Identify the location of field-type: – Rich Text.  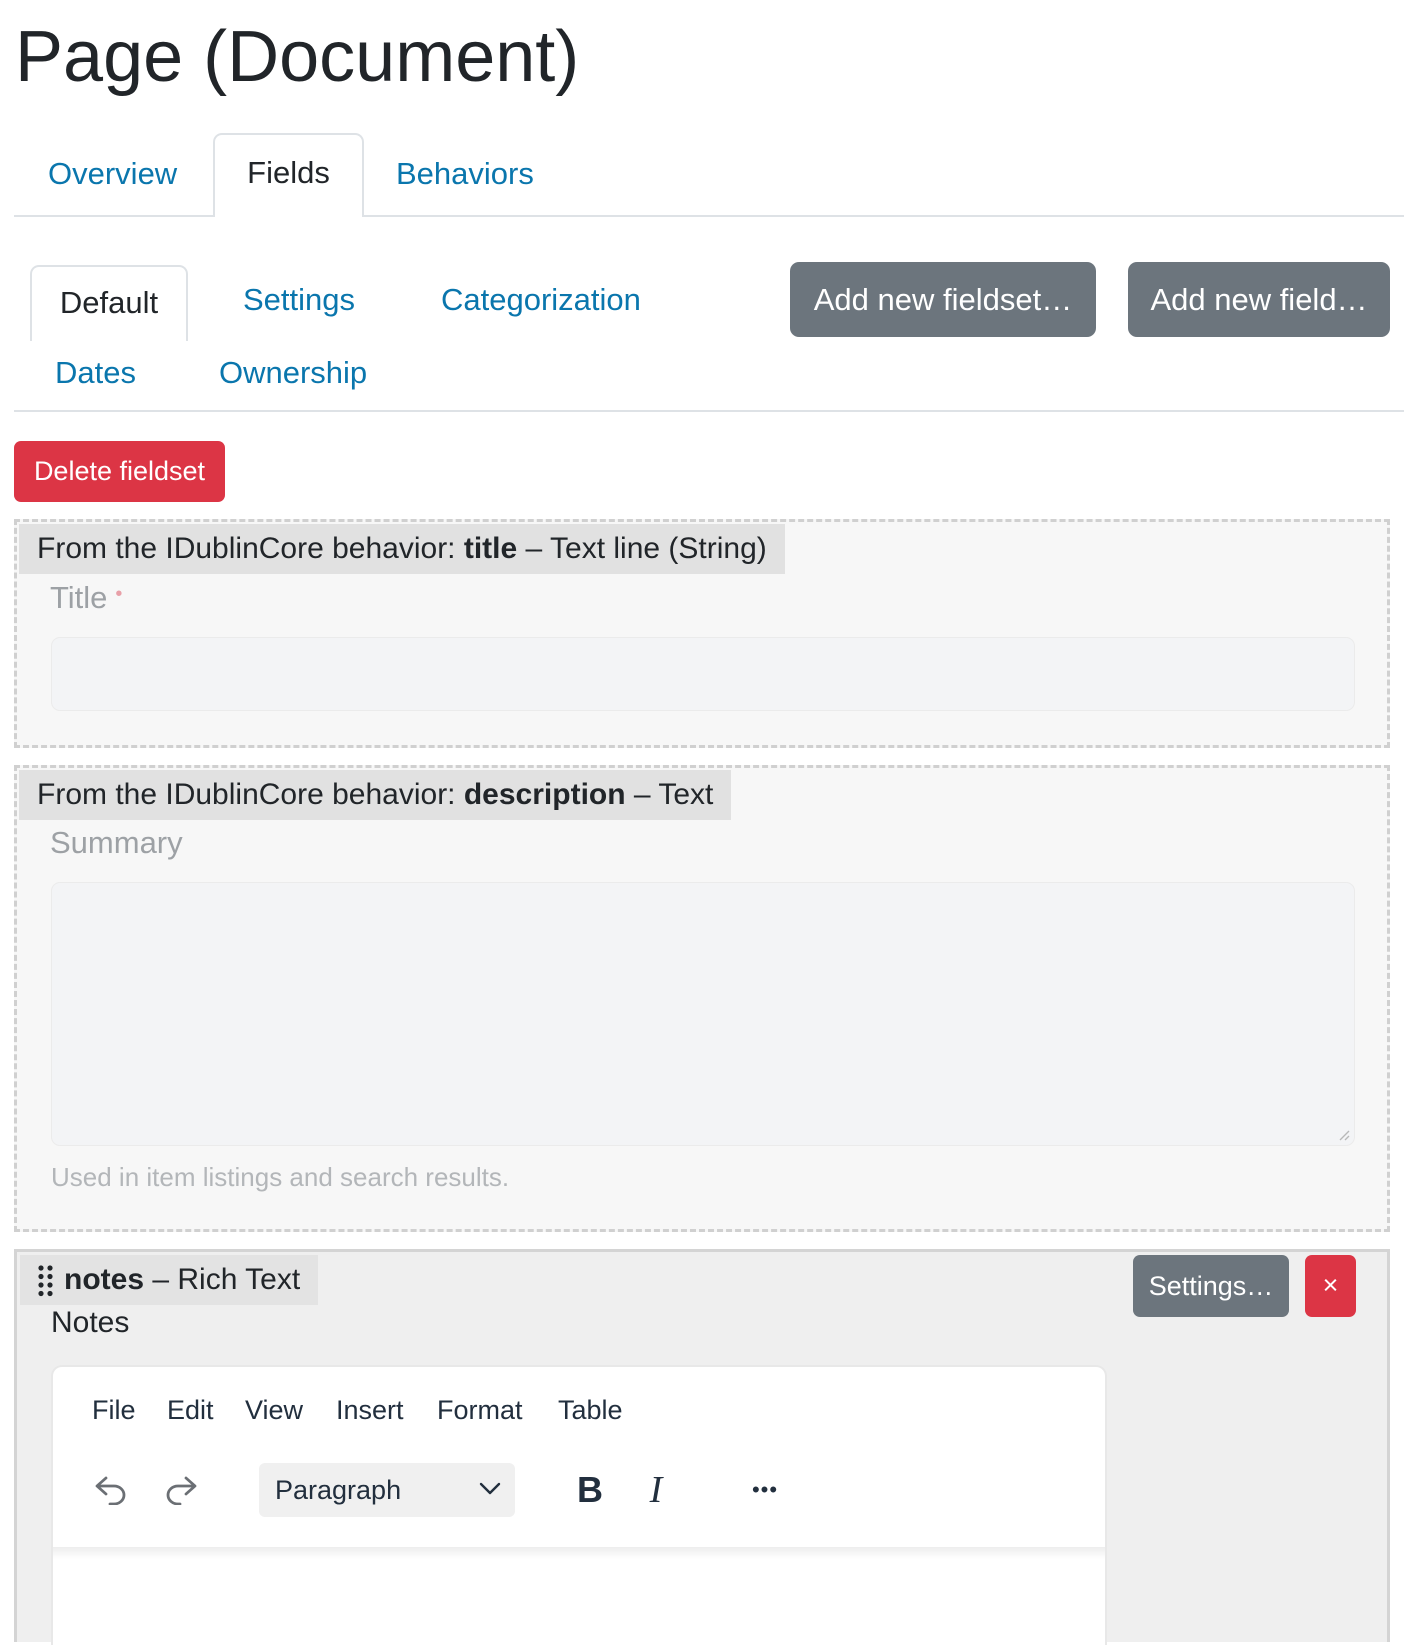
(222, 1279).